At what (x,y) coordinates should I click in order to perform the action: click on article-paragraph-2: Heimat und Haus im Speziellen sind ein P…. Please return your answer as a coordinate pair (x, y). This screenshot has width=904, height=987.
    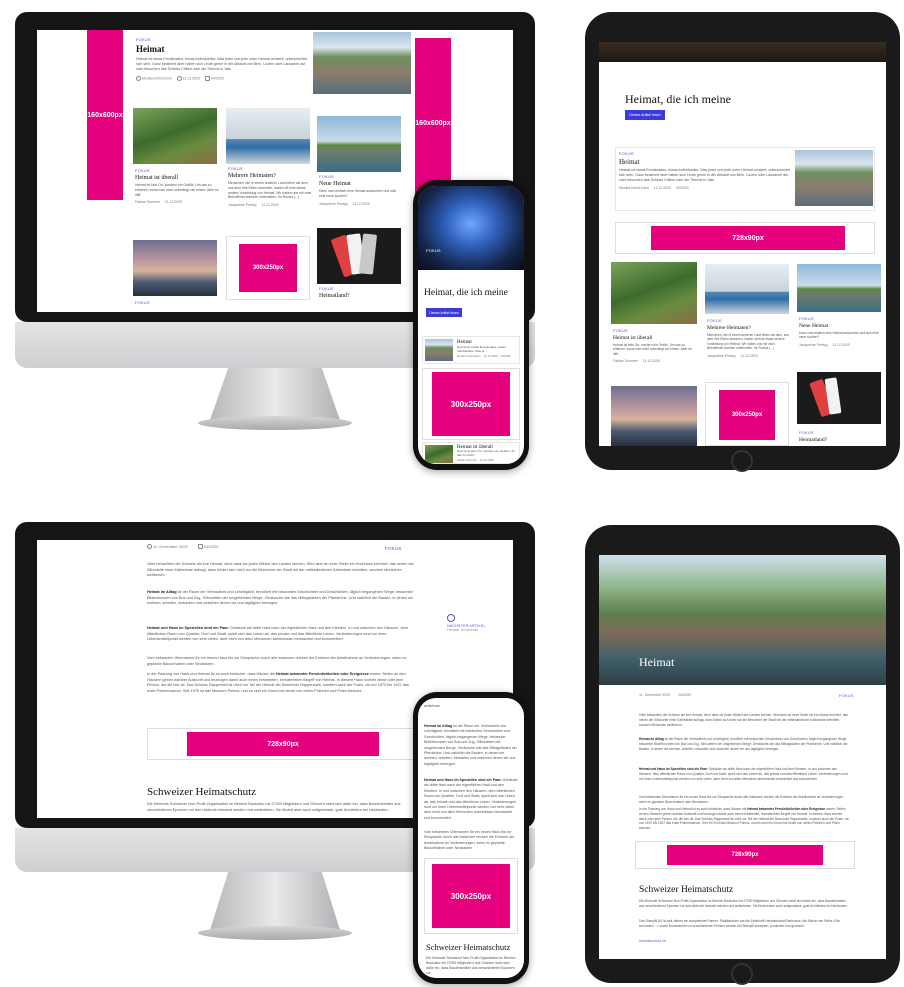
    Looking at the image, I should click on (281, 634).